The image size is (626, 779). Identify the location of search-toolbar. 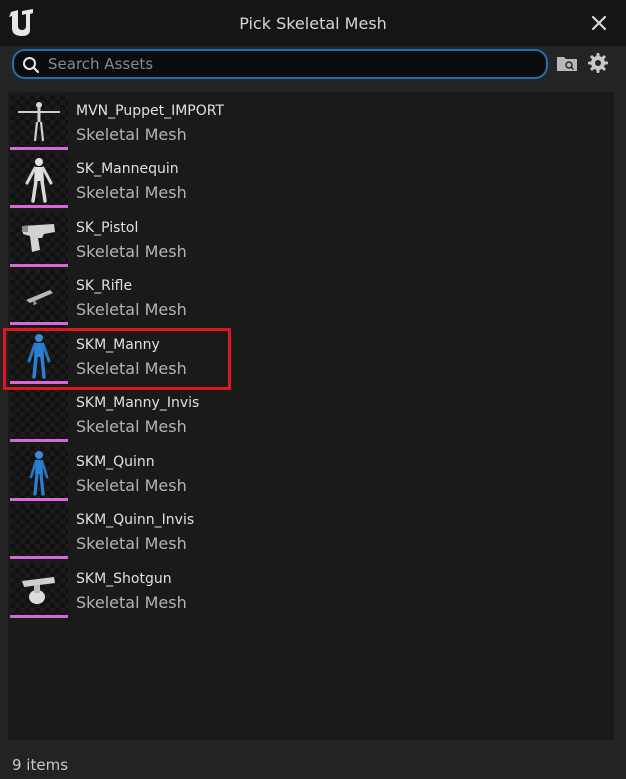
(313, 65).